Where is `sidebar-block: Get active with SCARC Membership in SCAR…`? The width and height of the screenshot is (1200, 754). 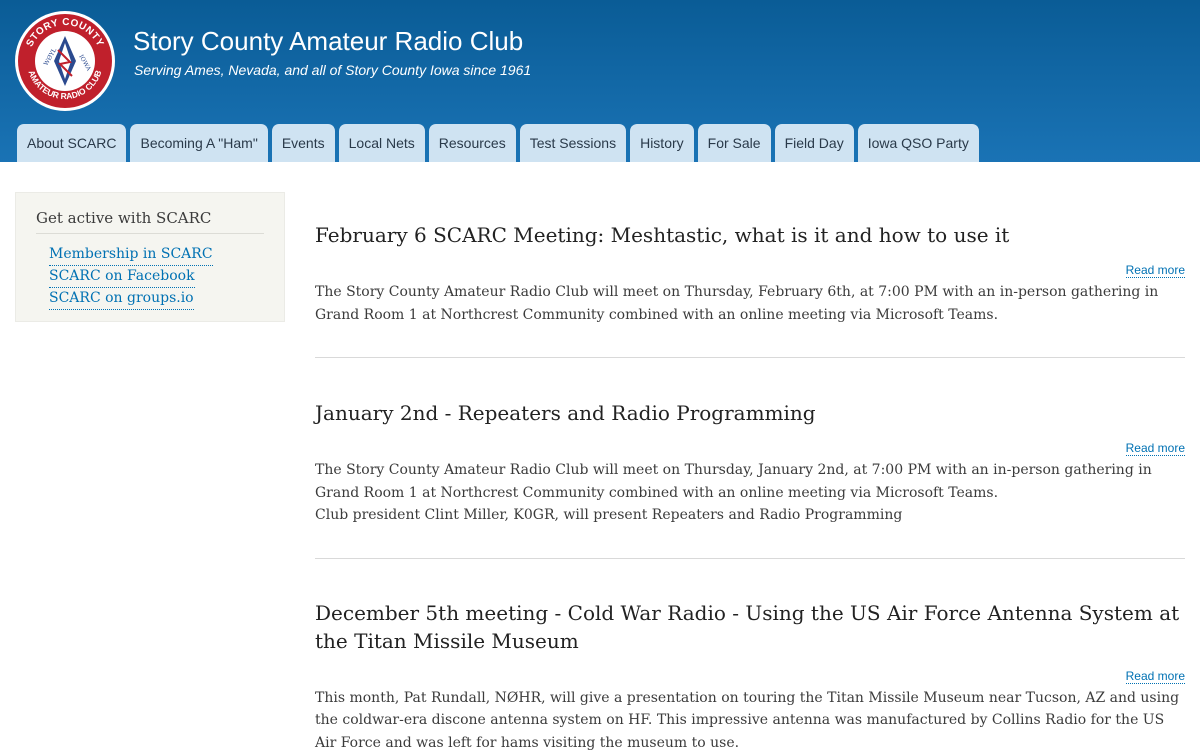
sidebar-block: Get active with SCARC Membership in SCAR… is located at coordinates (150, 257).